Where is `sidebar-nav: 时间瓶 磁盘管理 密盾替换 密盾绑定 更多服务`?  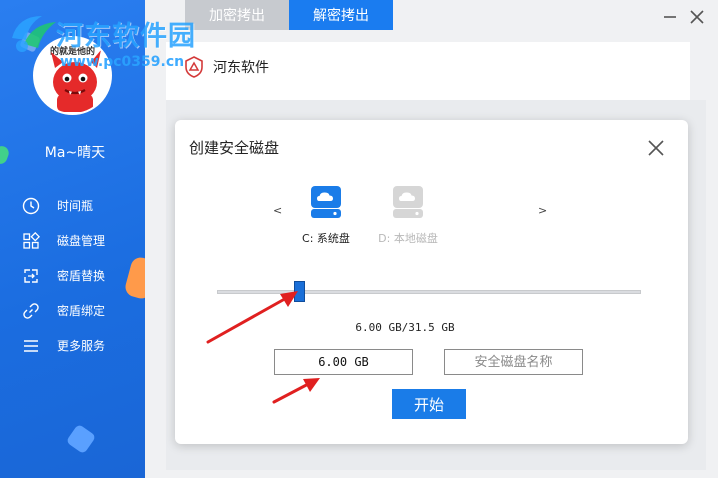
sidebar-nav: 时间瓶 磁盘管理 密盾替换 密盾绑定 更多服务 is located at coordinates (72, 275).